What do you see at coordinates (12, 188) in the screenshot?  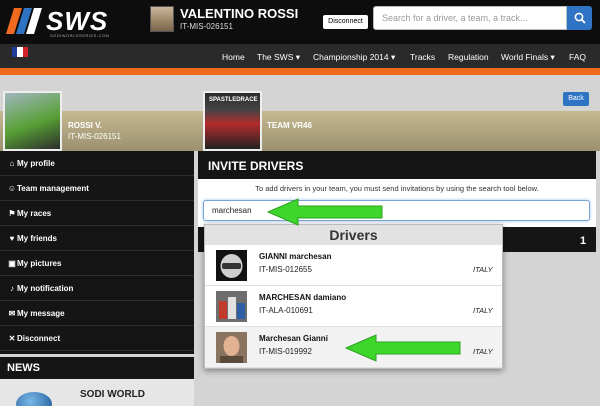 I see `user-icon: ☺` at bounding box center [12, 188].